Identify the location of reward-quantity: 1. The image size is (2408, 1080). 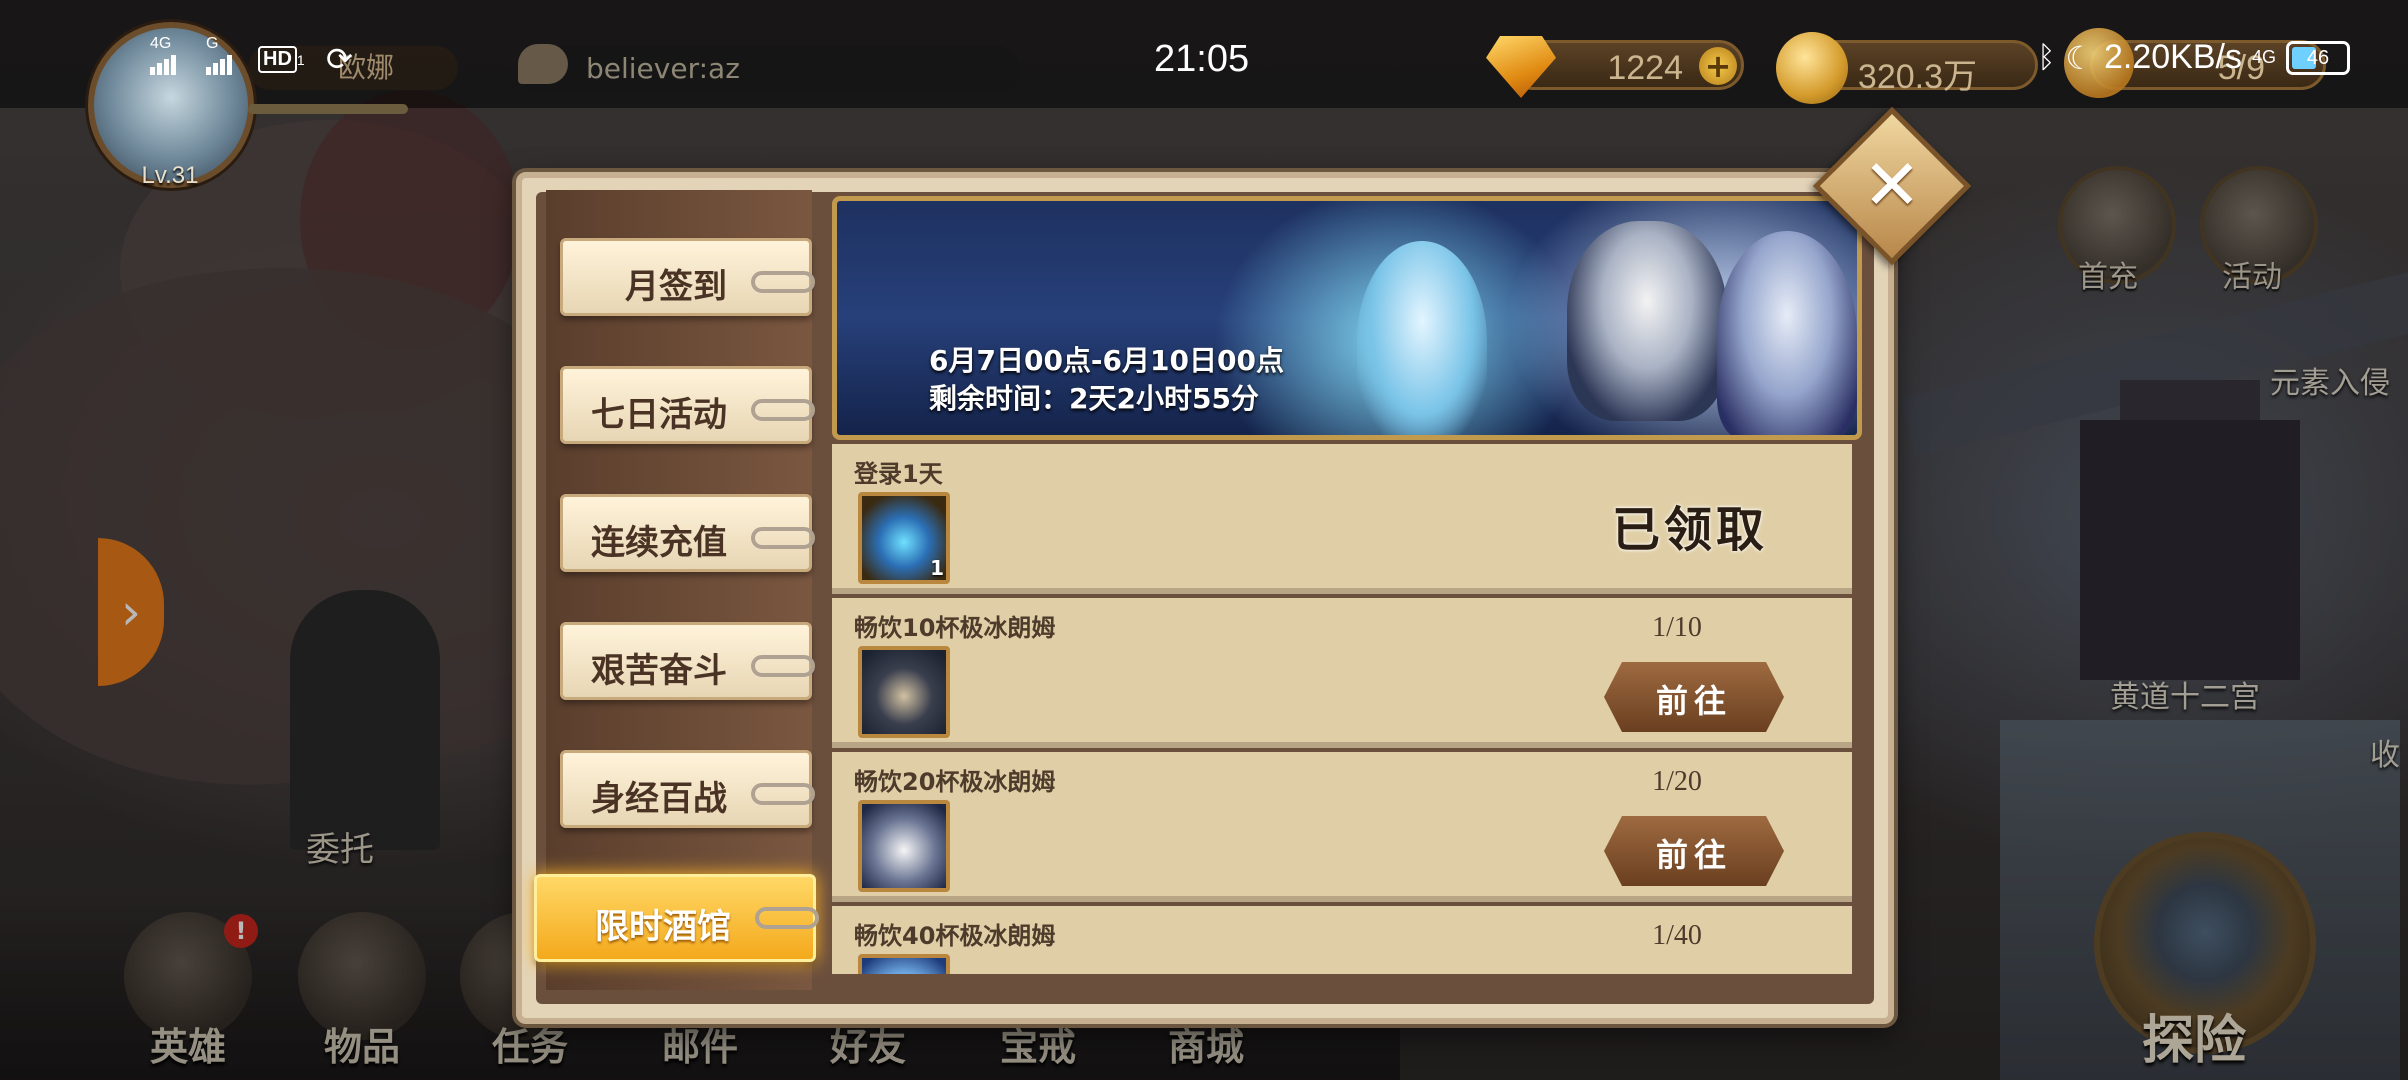
(937, 568).